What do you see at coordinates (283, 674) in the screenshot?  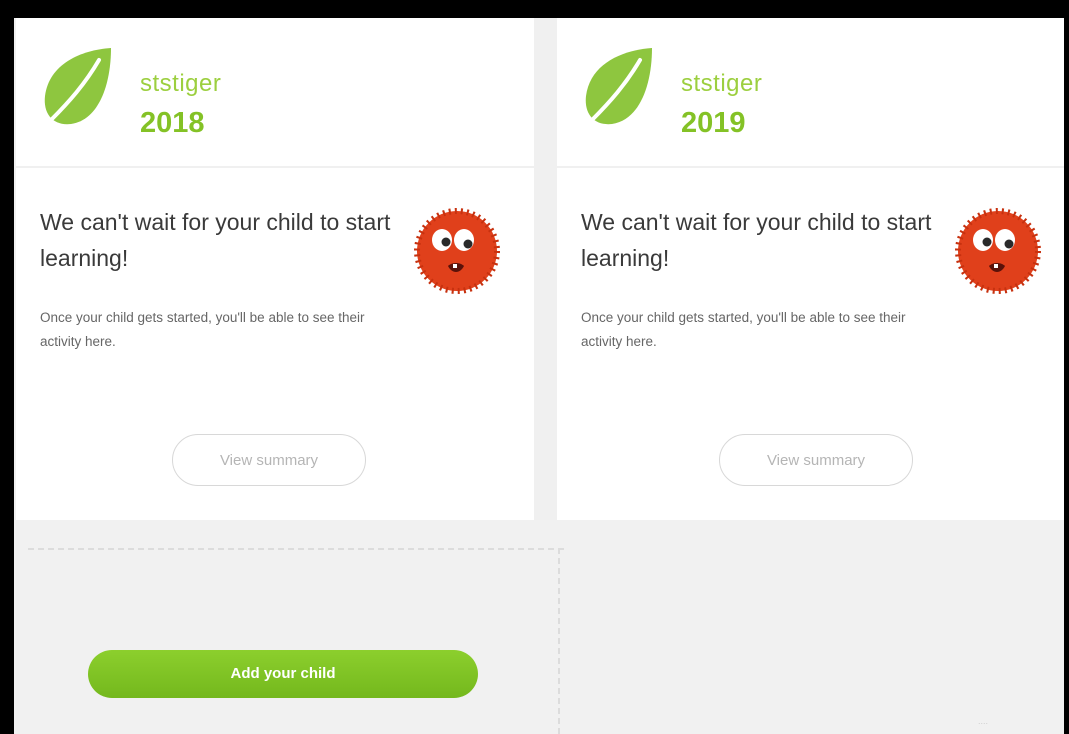 I see `add-your-child-button: Add your child` at bounding box center [283, 674].